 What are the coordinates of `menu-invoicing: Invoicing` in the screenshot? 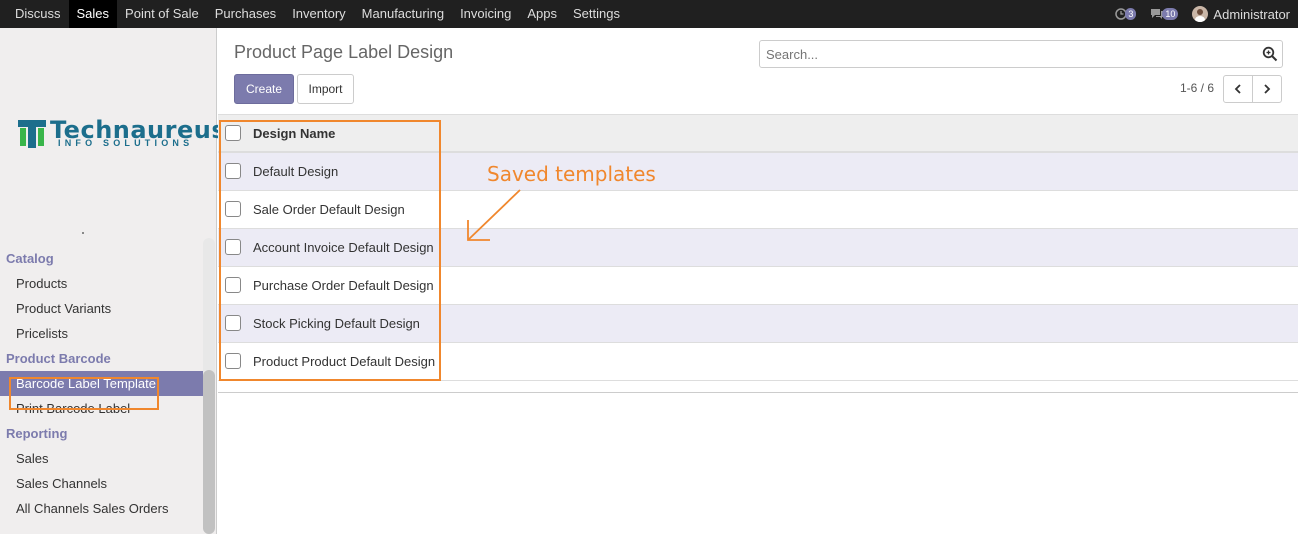 It's located at (485, 14).